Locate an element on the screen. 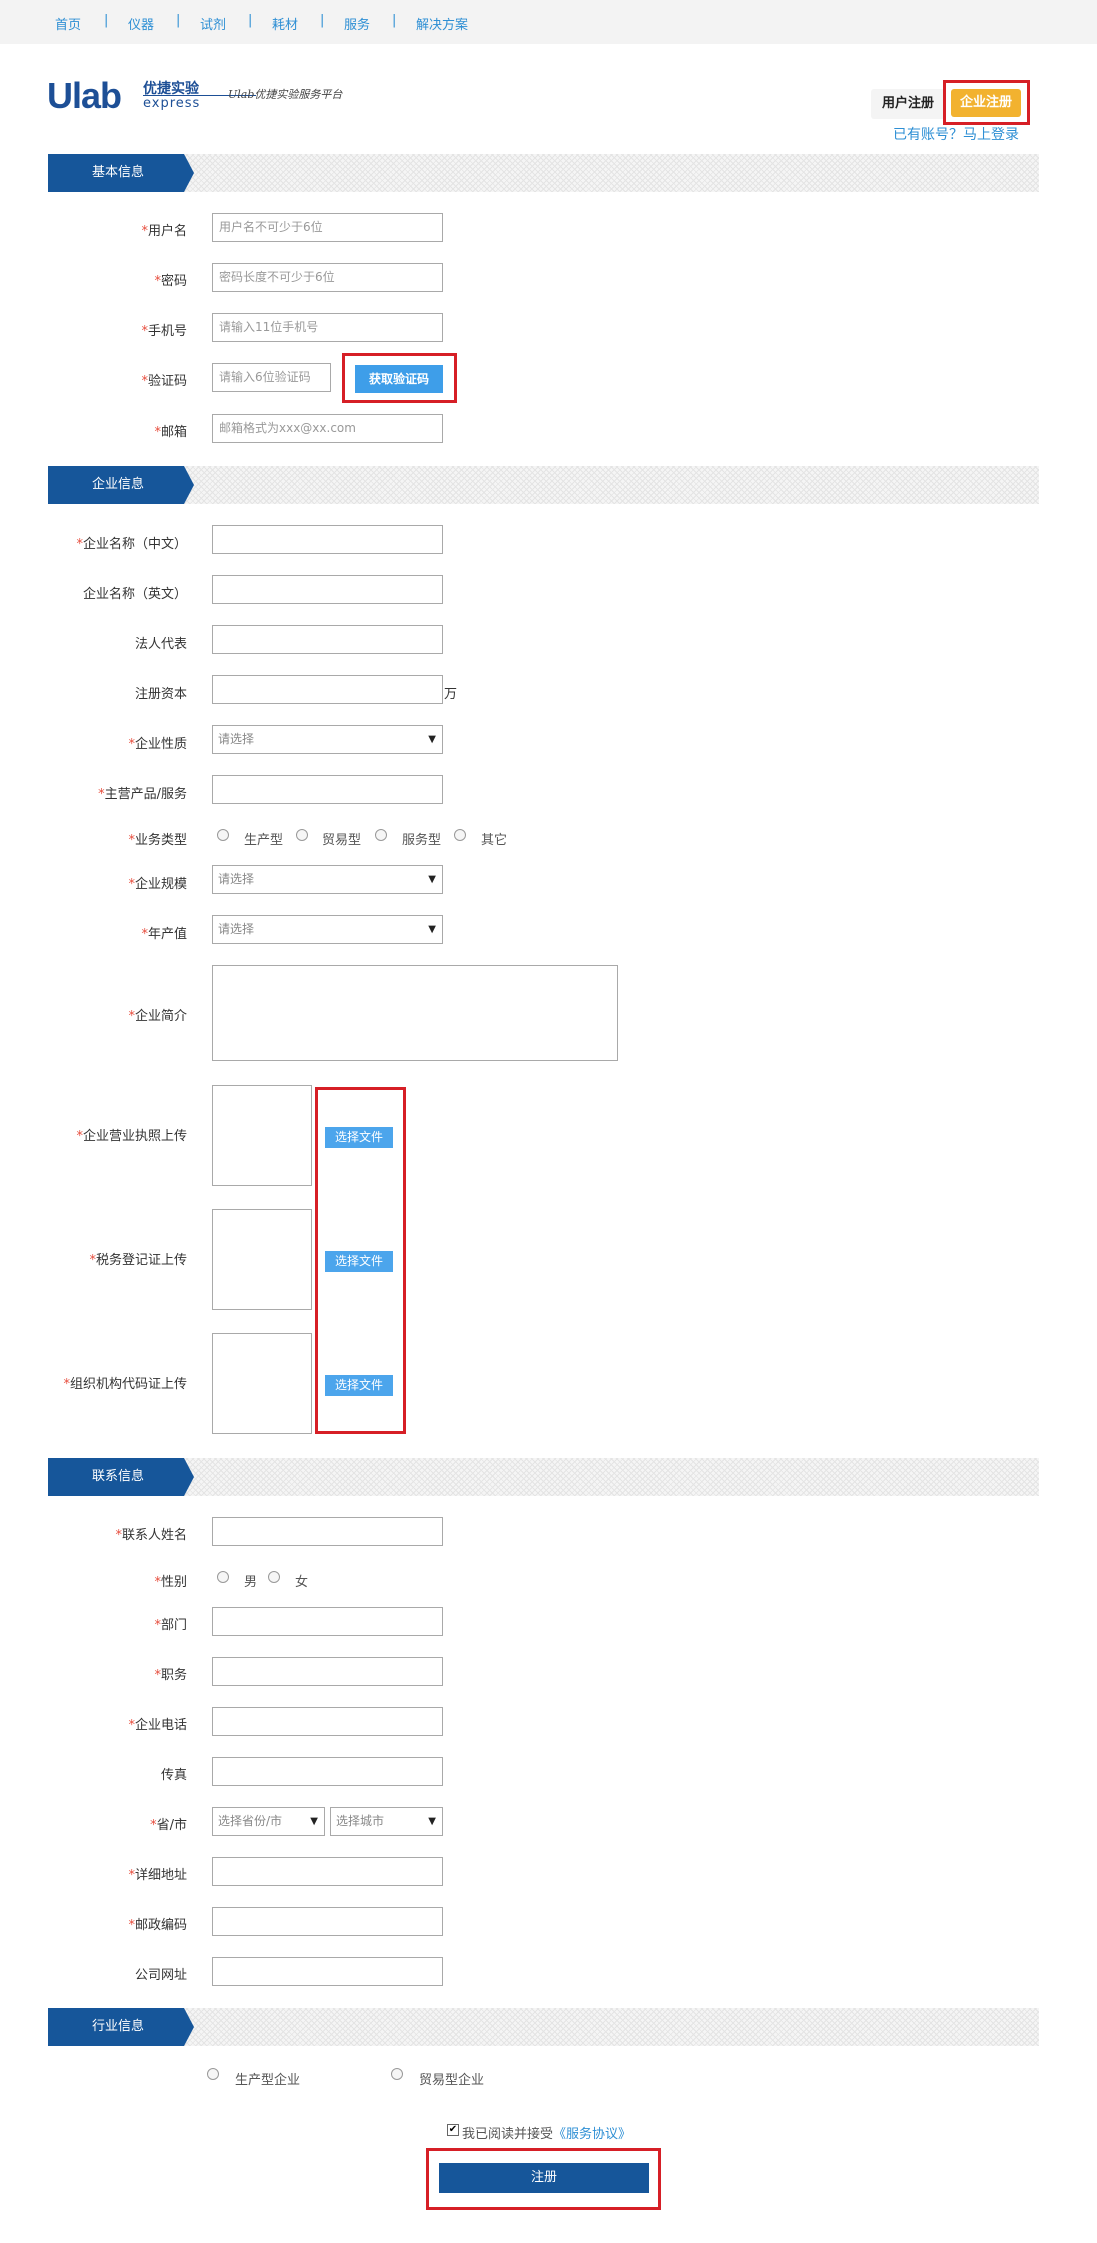 The width and height of the screenshot is (1097, 2243). agreement-checkbox: ✔ is located at coordinates (453, 2130).